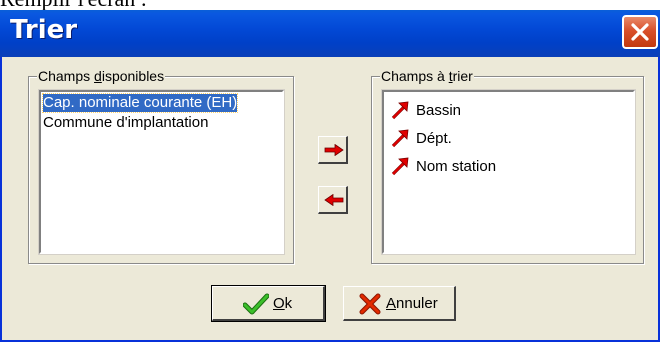  I want to click on ok-button: Ok, so click(268, 303).